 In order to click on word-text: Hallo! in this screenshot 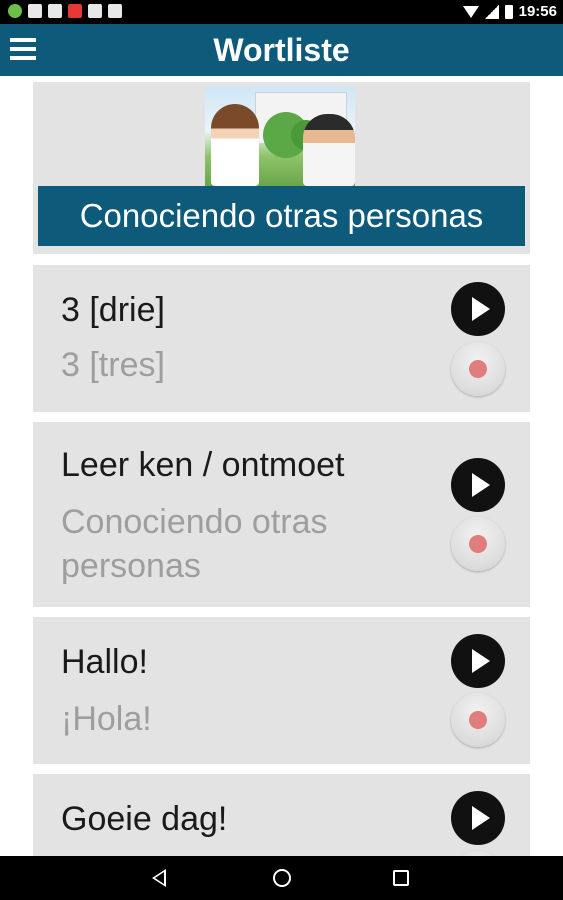, I will do `click(104, 662)`.